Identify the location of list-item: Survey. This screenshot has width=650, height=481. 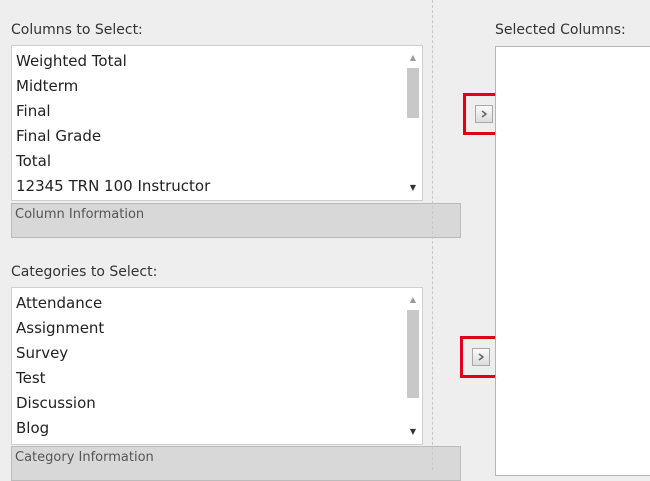
(207, 353).